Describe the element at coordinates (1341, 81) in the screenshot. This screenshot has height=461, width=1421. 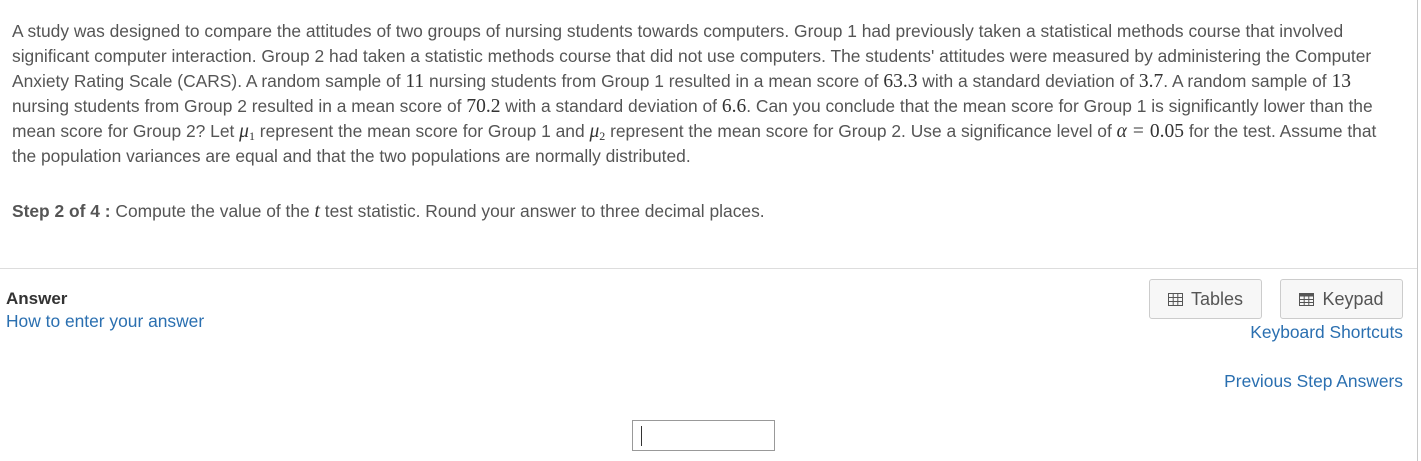
I see `group2-sample-size: 13` at that location.